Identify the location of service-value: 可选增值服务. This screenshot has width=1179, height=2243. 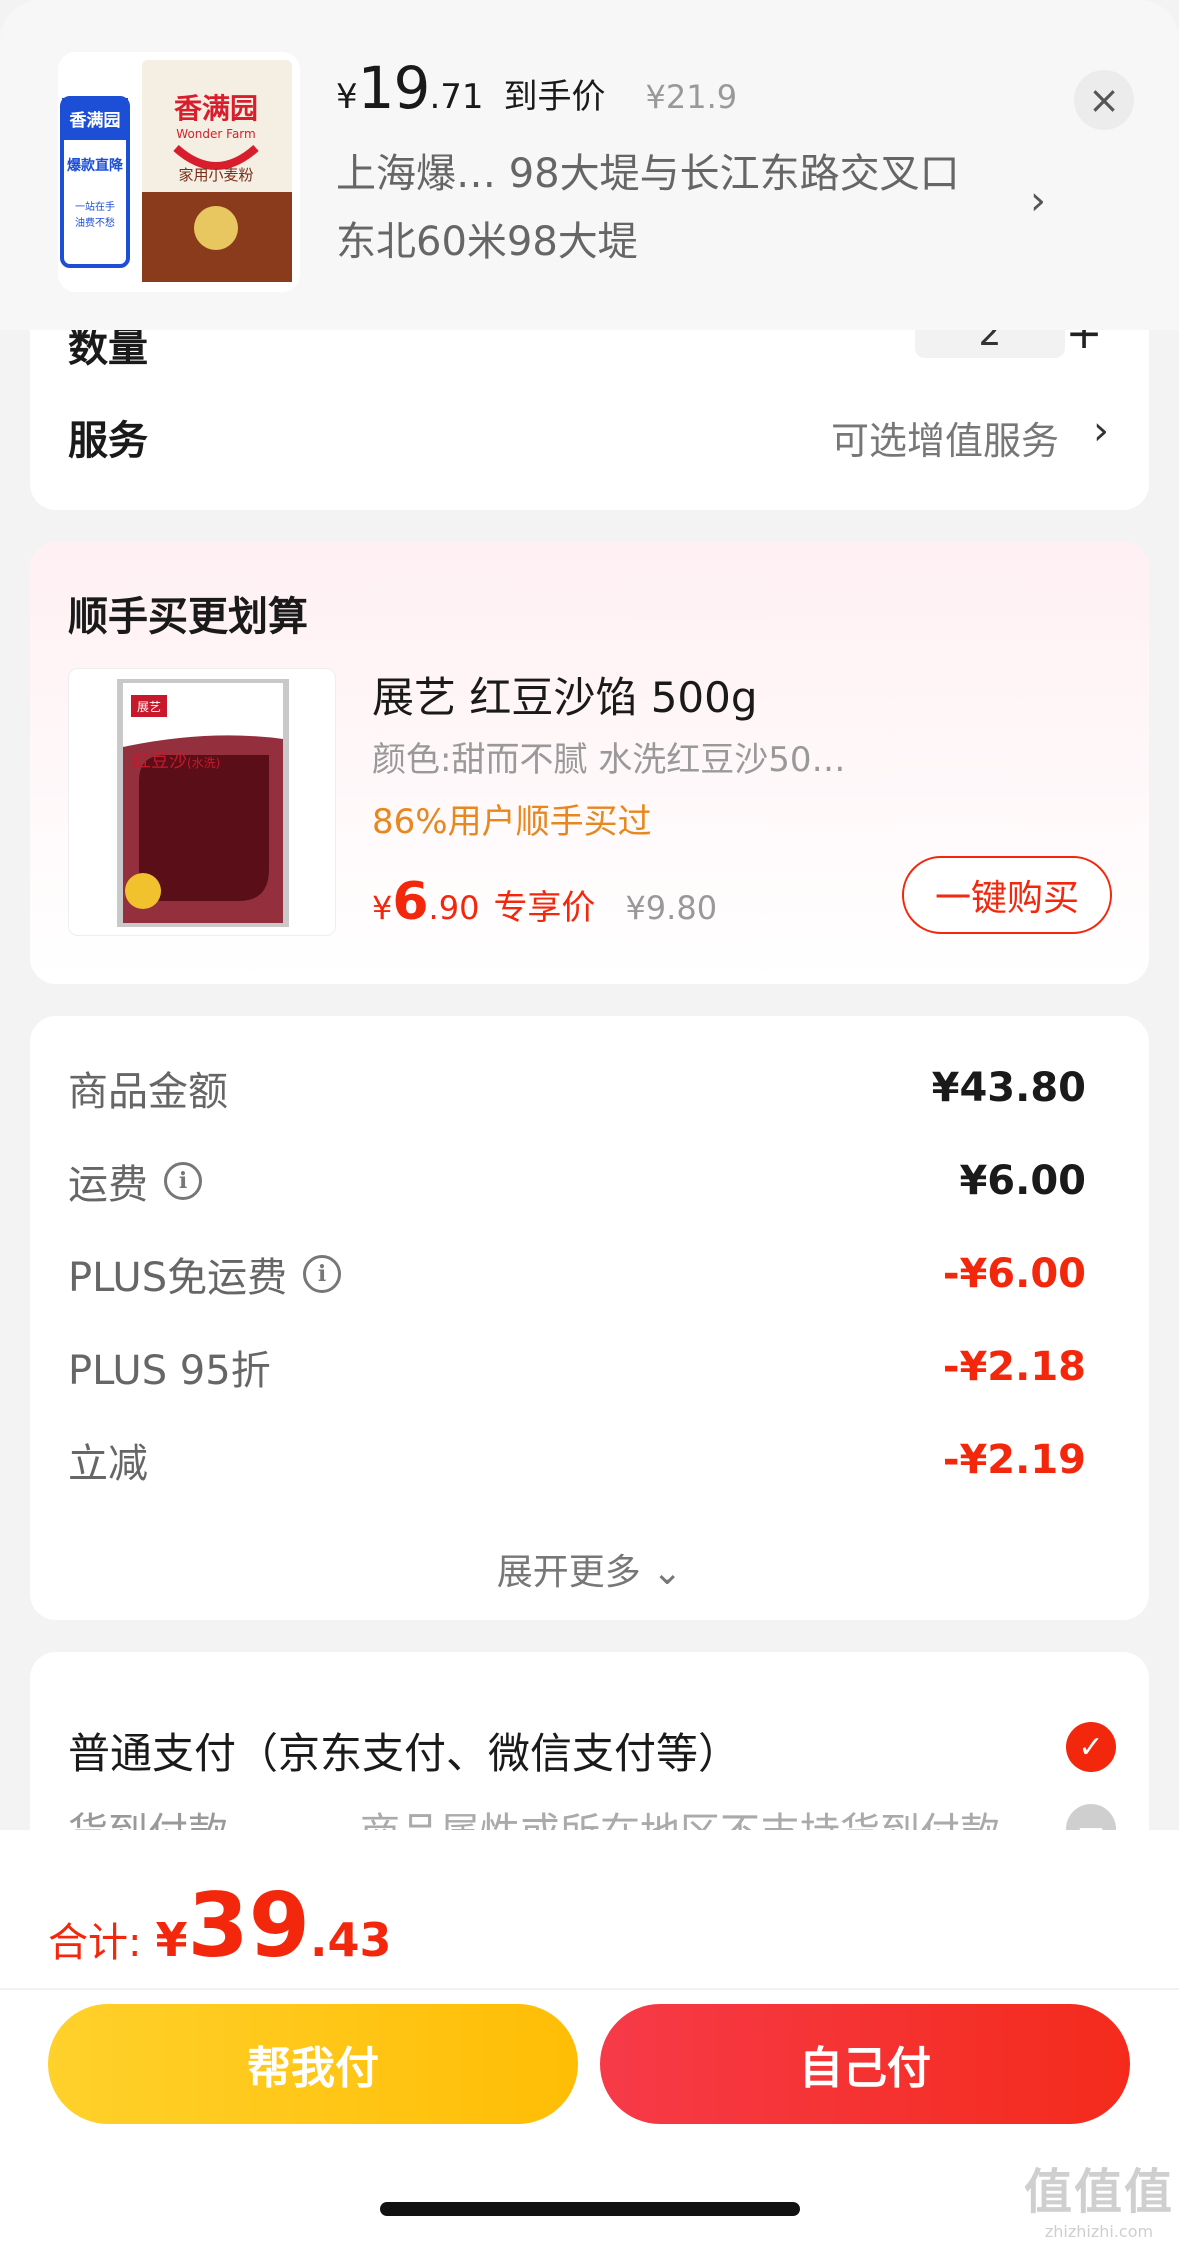
(945, 437).